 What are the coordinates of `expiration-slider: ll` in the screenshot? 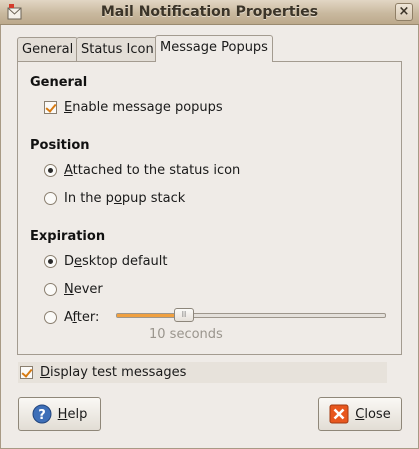 It's located at (251, 315).